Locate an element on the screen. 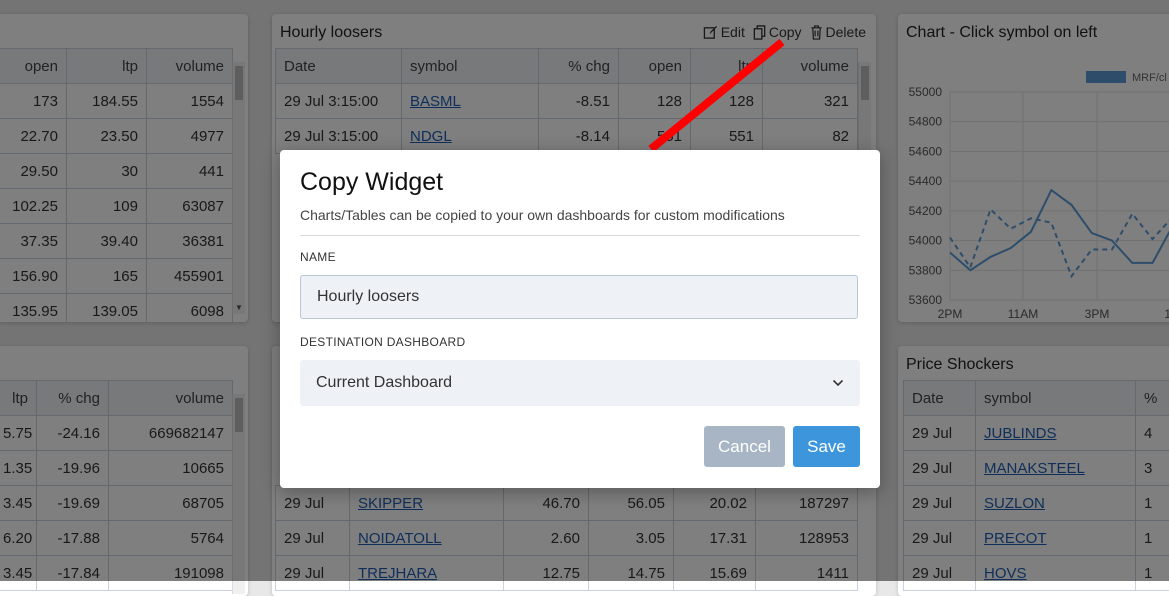  cancel-button: Cancel is located at coordinates (744, 446).